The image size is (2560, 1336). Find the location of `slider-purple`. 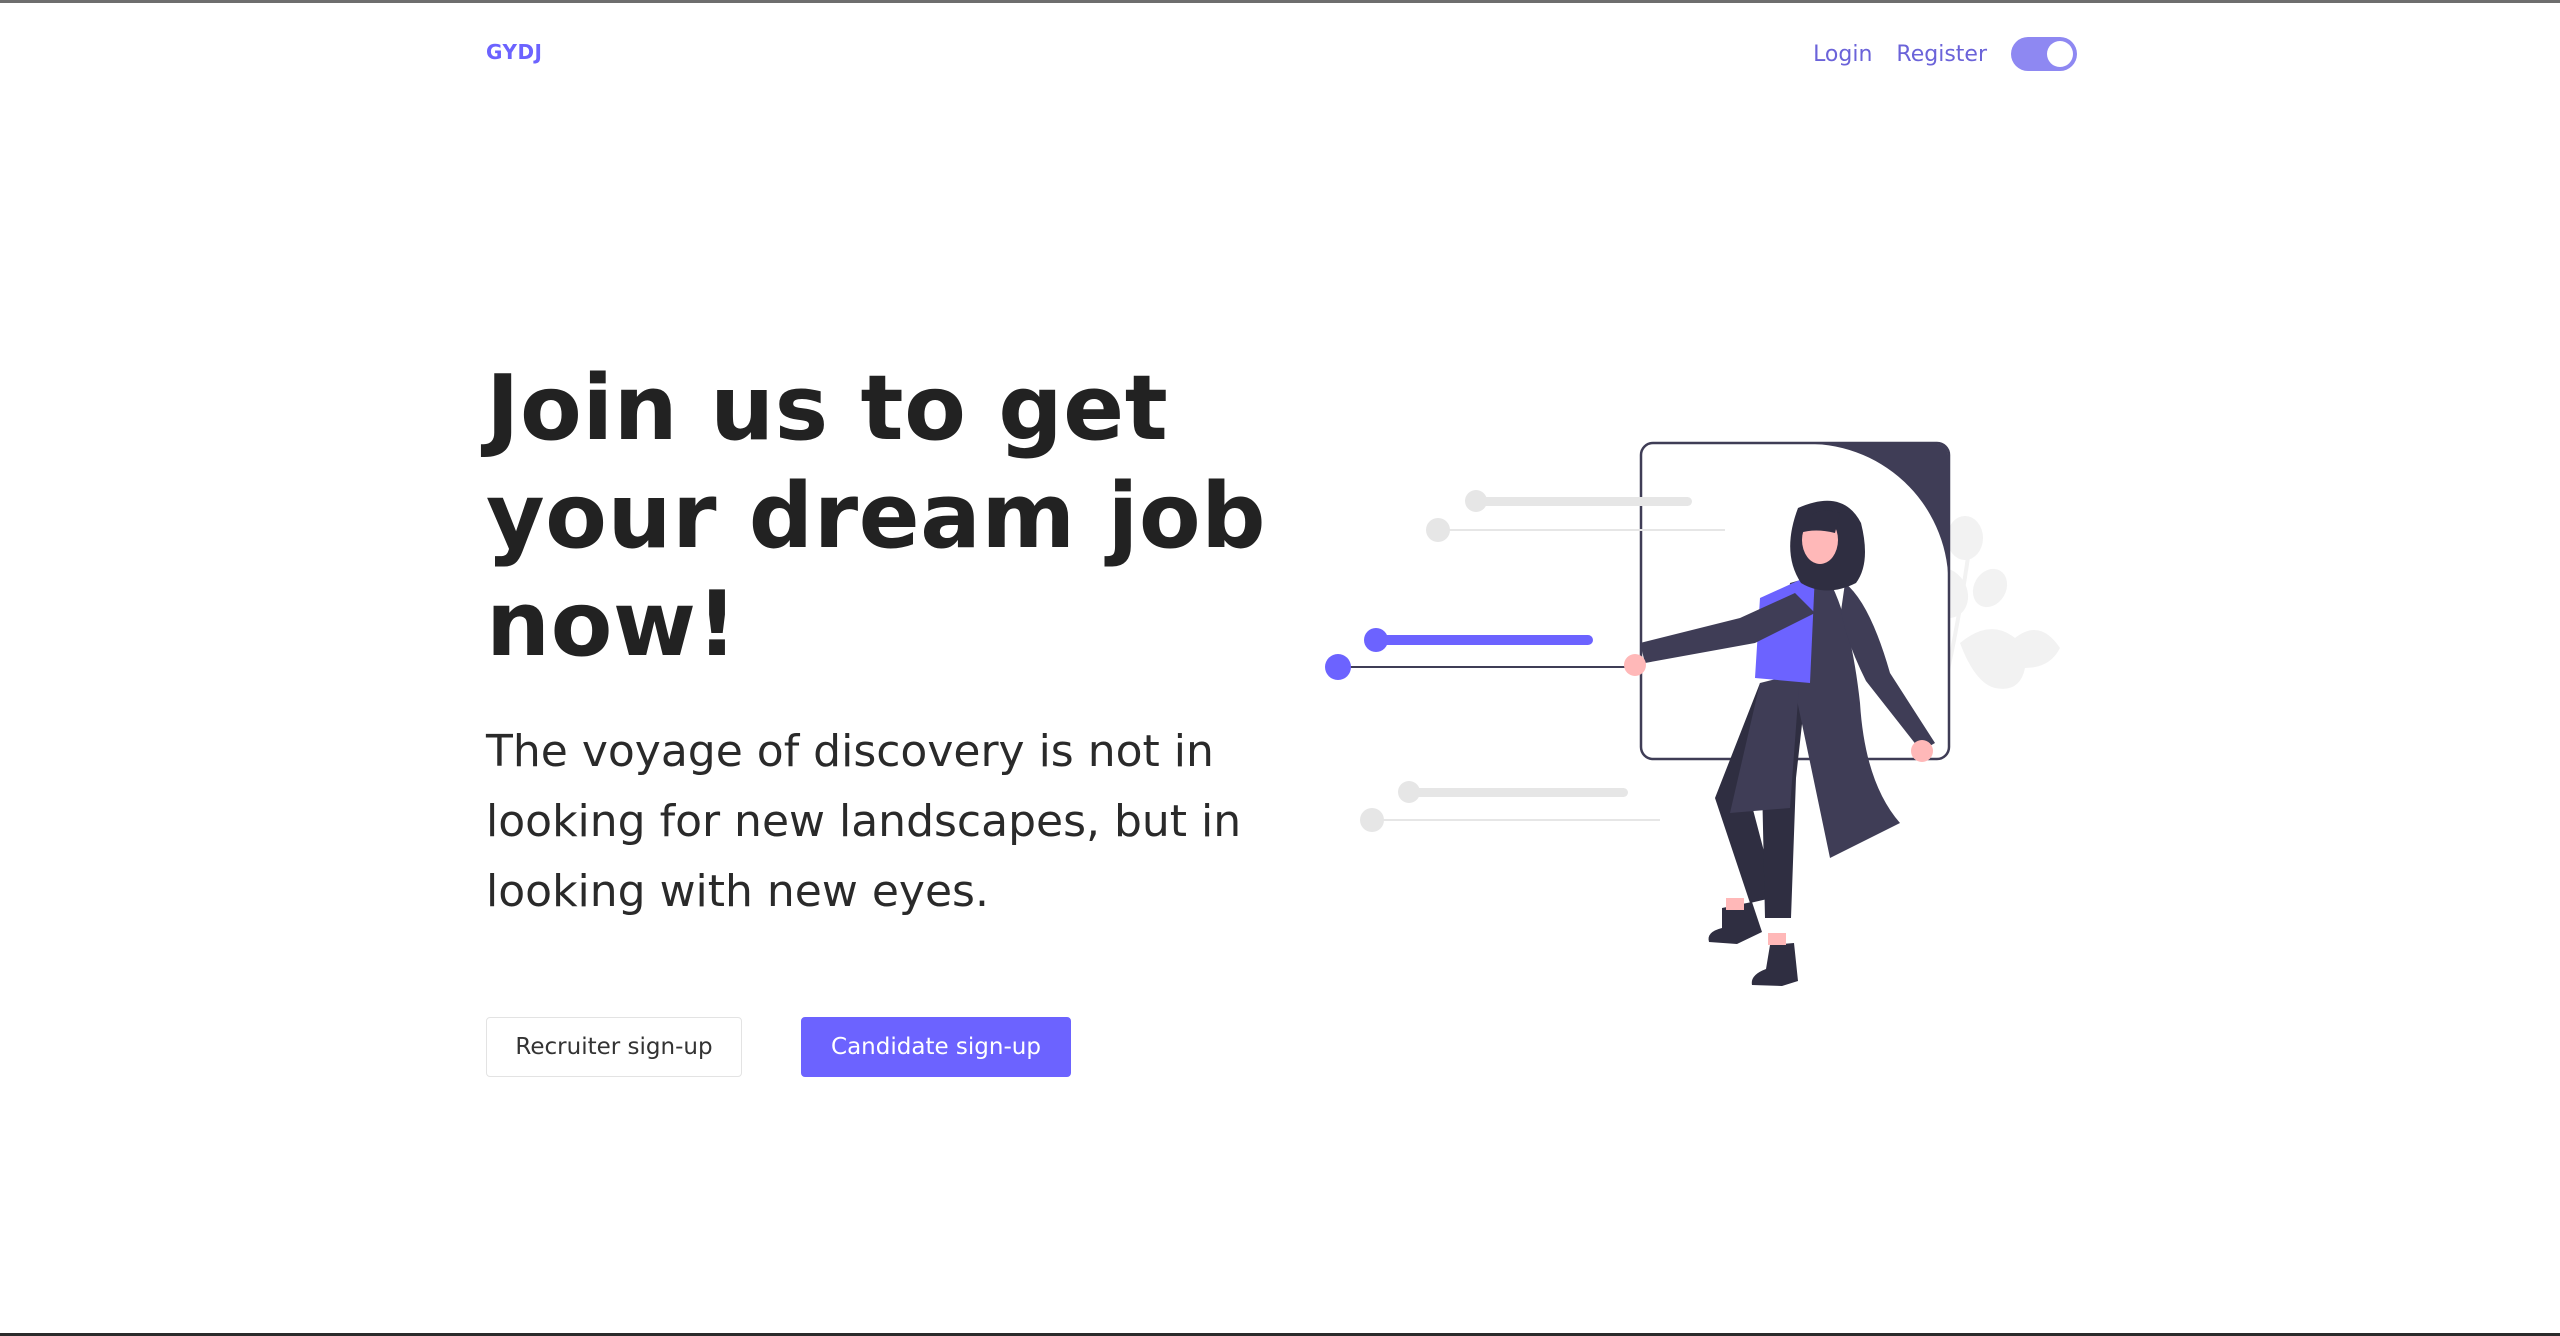

slider-purple is located at coordinates (1478, 654).